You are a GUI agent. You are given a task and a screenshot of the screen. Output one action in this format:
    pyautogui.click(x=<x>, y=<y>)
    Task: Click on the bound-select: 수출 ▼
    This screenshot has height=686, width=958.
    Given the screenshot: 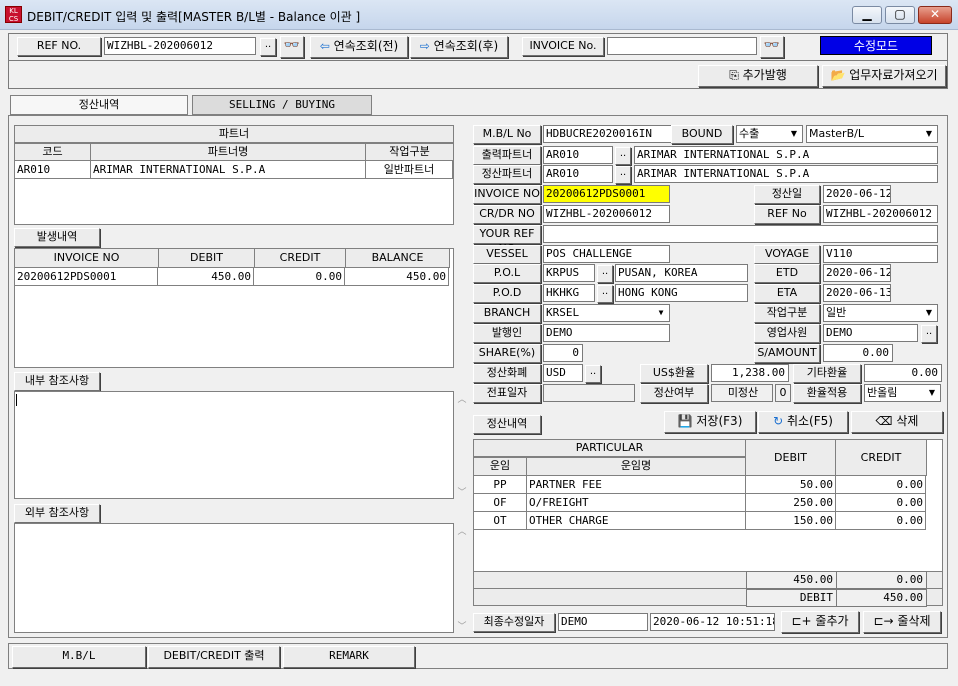 What is the action you would take?
    pyautogui.click(x=769, y=134)
    